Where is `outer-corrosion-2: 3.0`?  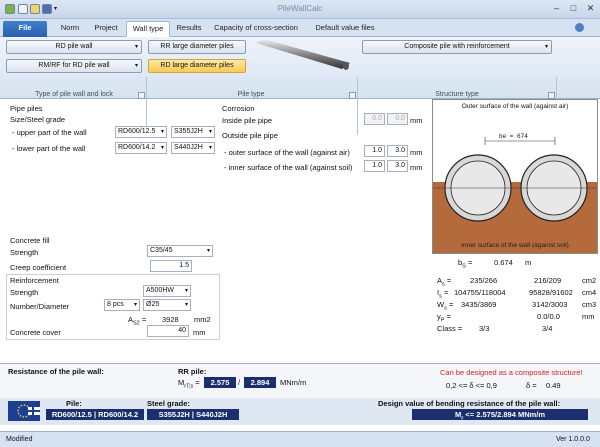
outer-corrosion-2: 3.0 is located at coordinates (397, 151).